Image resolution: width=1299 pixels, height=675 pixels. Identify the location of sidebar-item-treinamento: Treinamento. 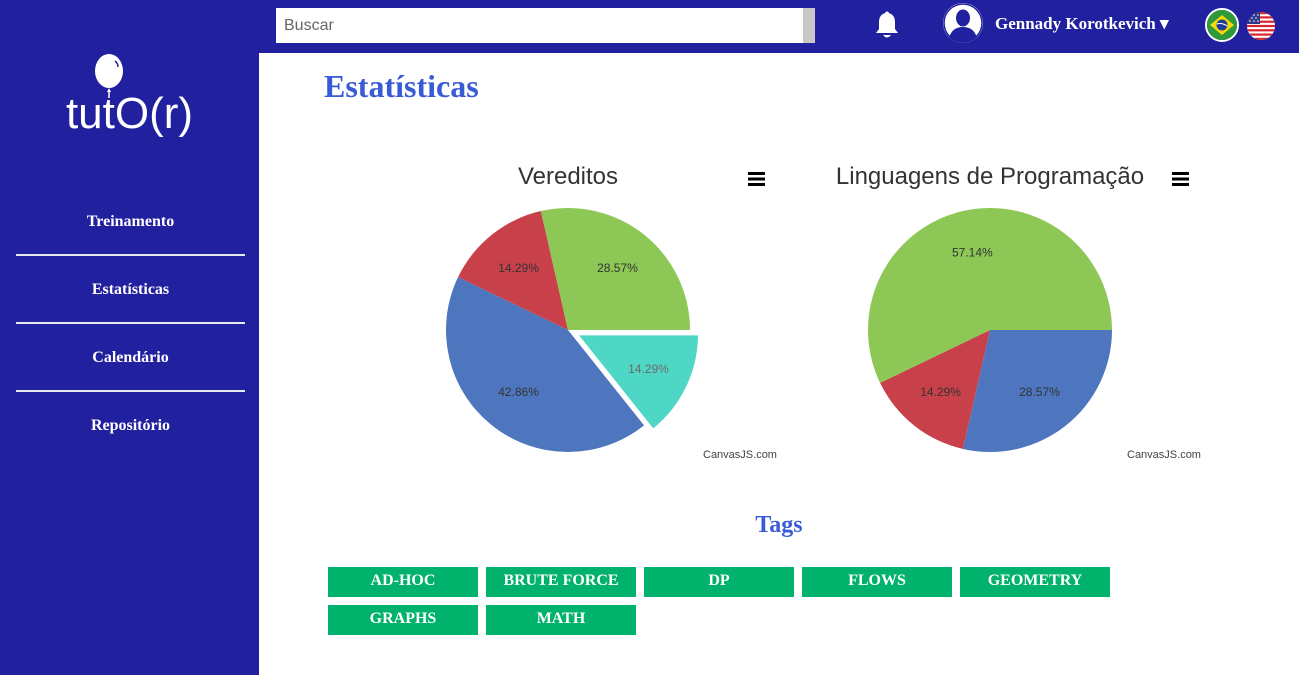
(130, 222).